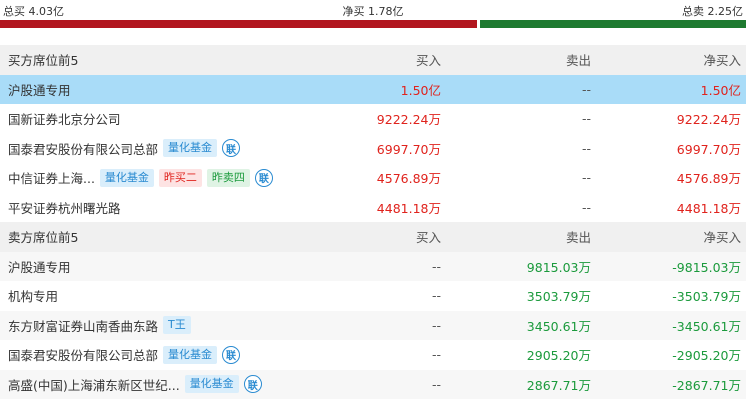  What do you see at coordinates (180, 177) in the screenshot?
I see `seat-tag: 昨买二` at bounding box center [180, 177].